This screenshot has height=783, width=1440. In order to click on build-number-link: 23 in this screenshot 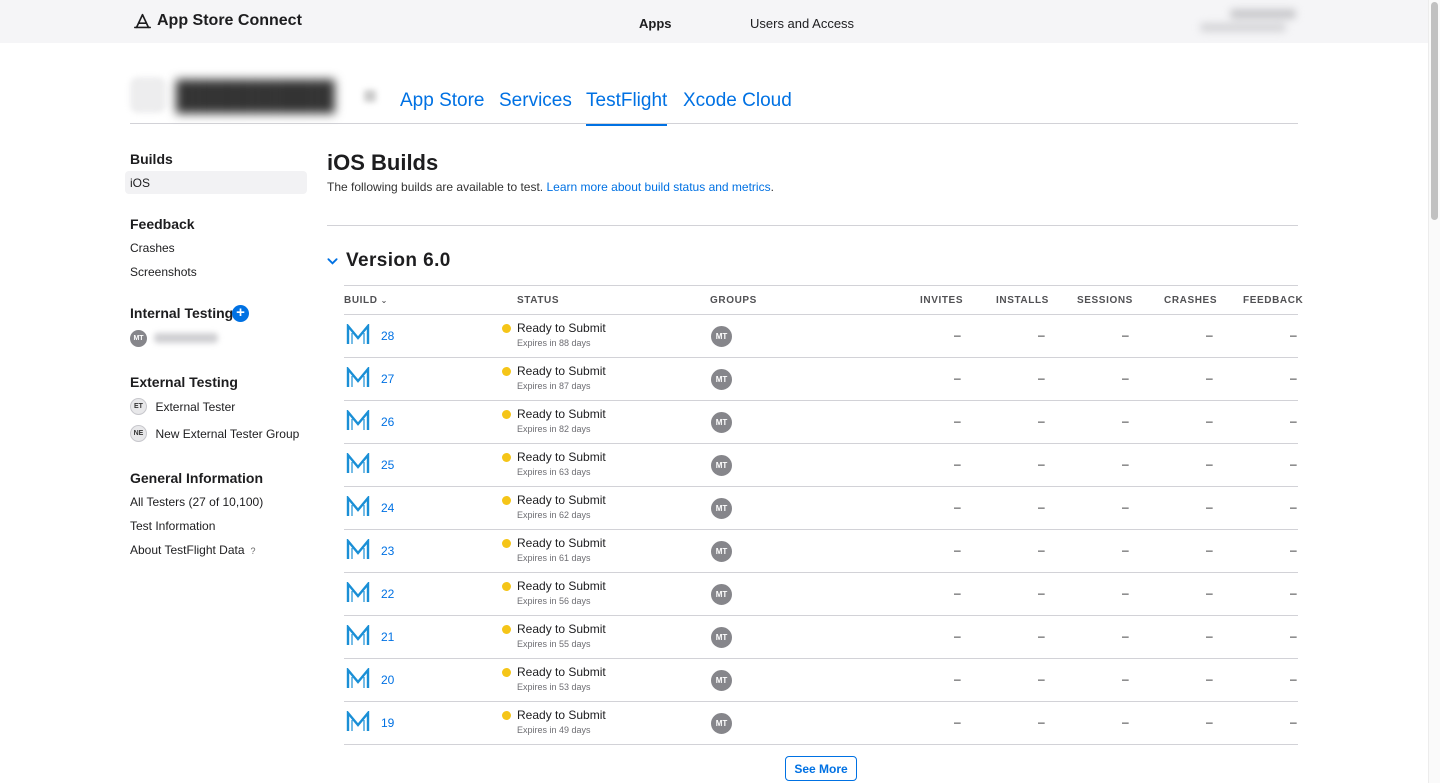, I will do `click(387, 551)`.